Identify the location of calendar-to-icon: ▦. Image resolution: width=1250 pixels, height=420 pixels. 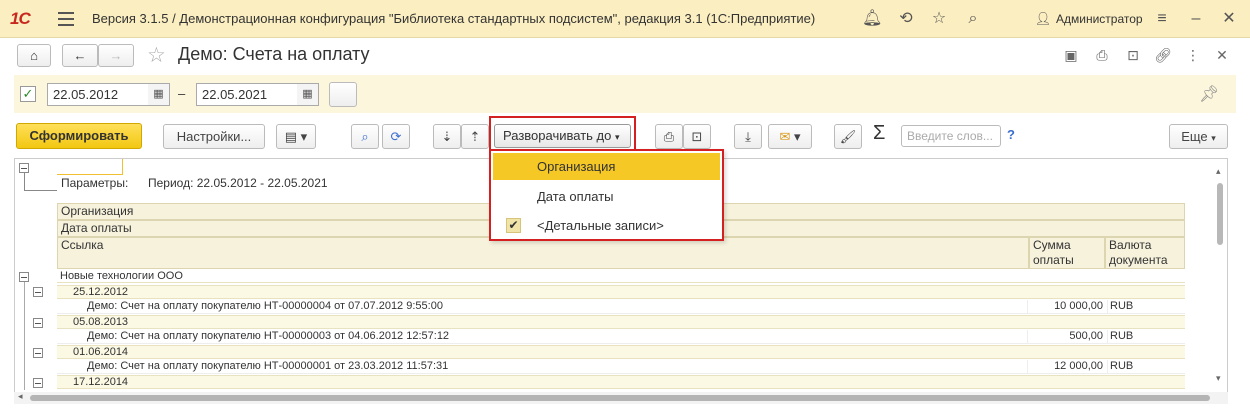
(308, 94).